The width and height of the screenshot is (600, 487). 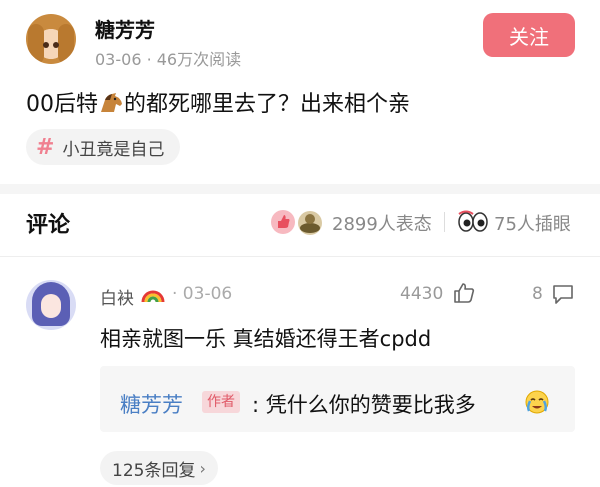 What do you see at coordinates (125, 28) in the screenshot?
I see `post-author-name: 糖芳芳` at bounding box center [125, 28].